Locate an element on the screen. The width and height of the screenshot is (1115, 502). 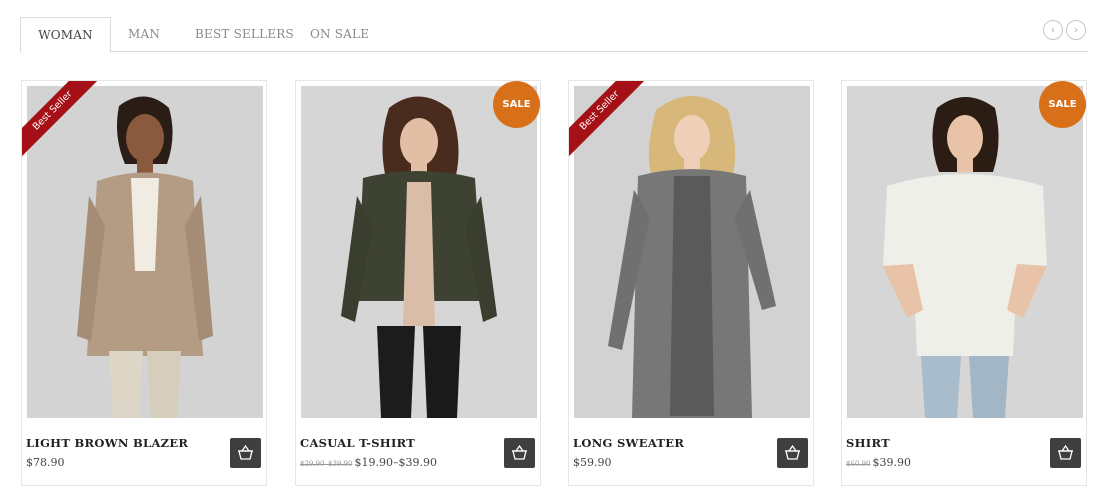
product-price: $29.90–$39.90 $19.90–$39.90 is located at coordinates (368, 462).